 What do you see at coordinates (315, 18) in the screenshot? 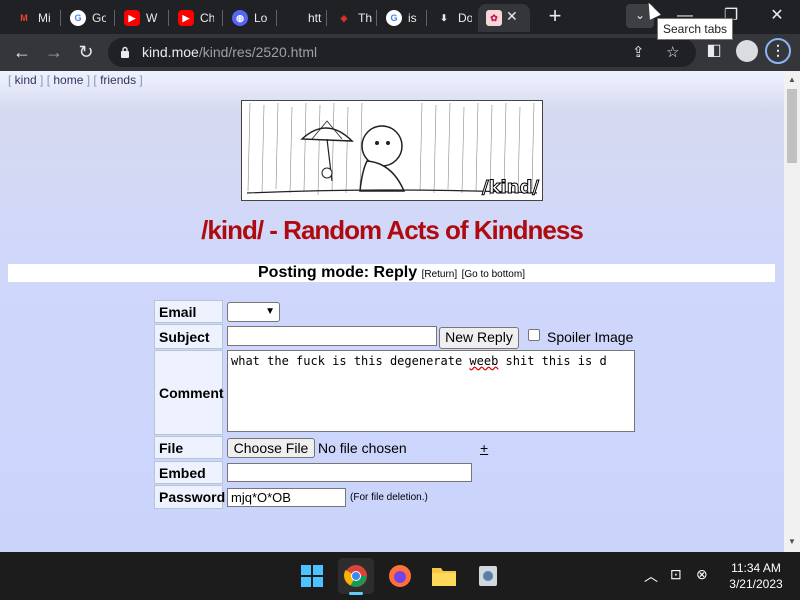
I see `tab-label: htt` at bounding box center [315, 18].